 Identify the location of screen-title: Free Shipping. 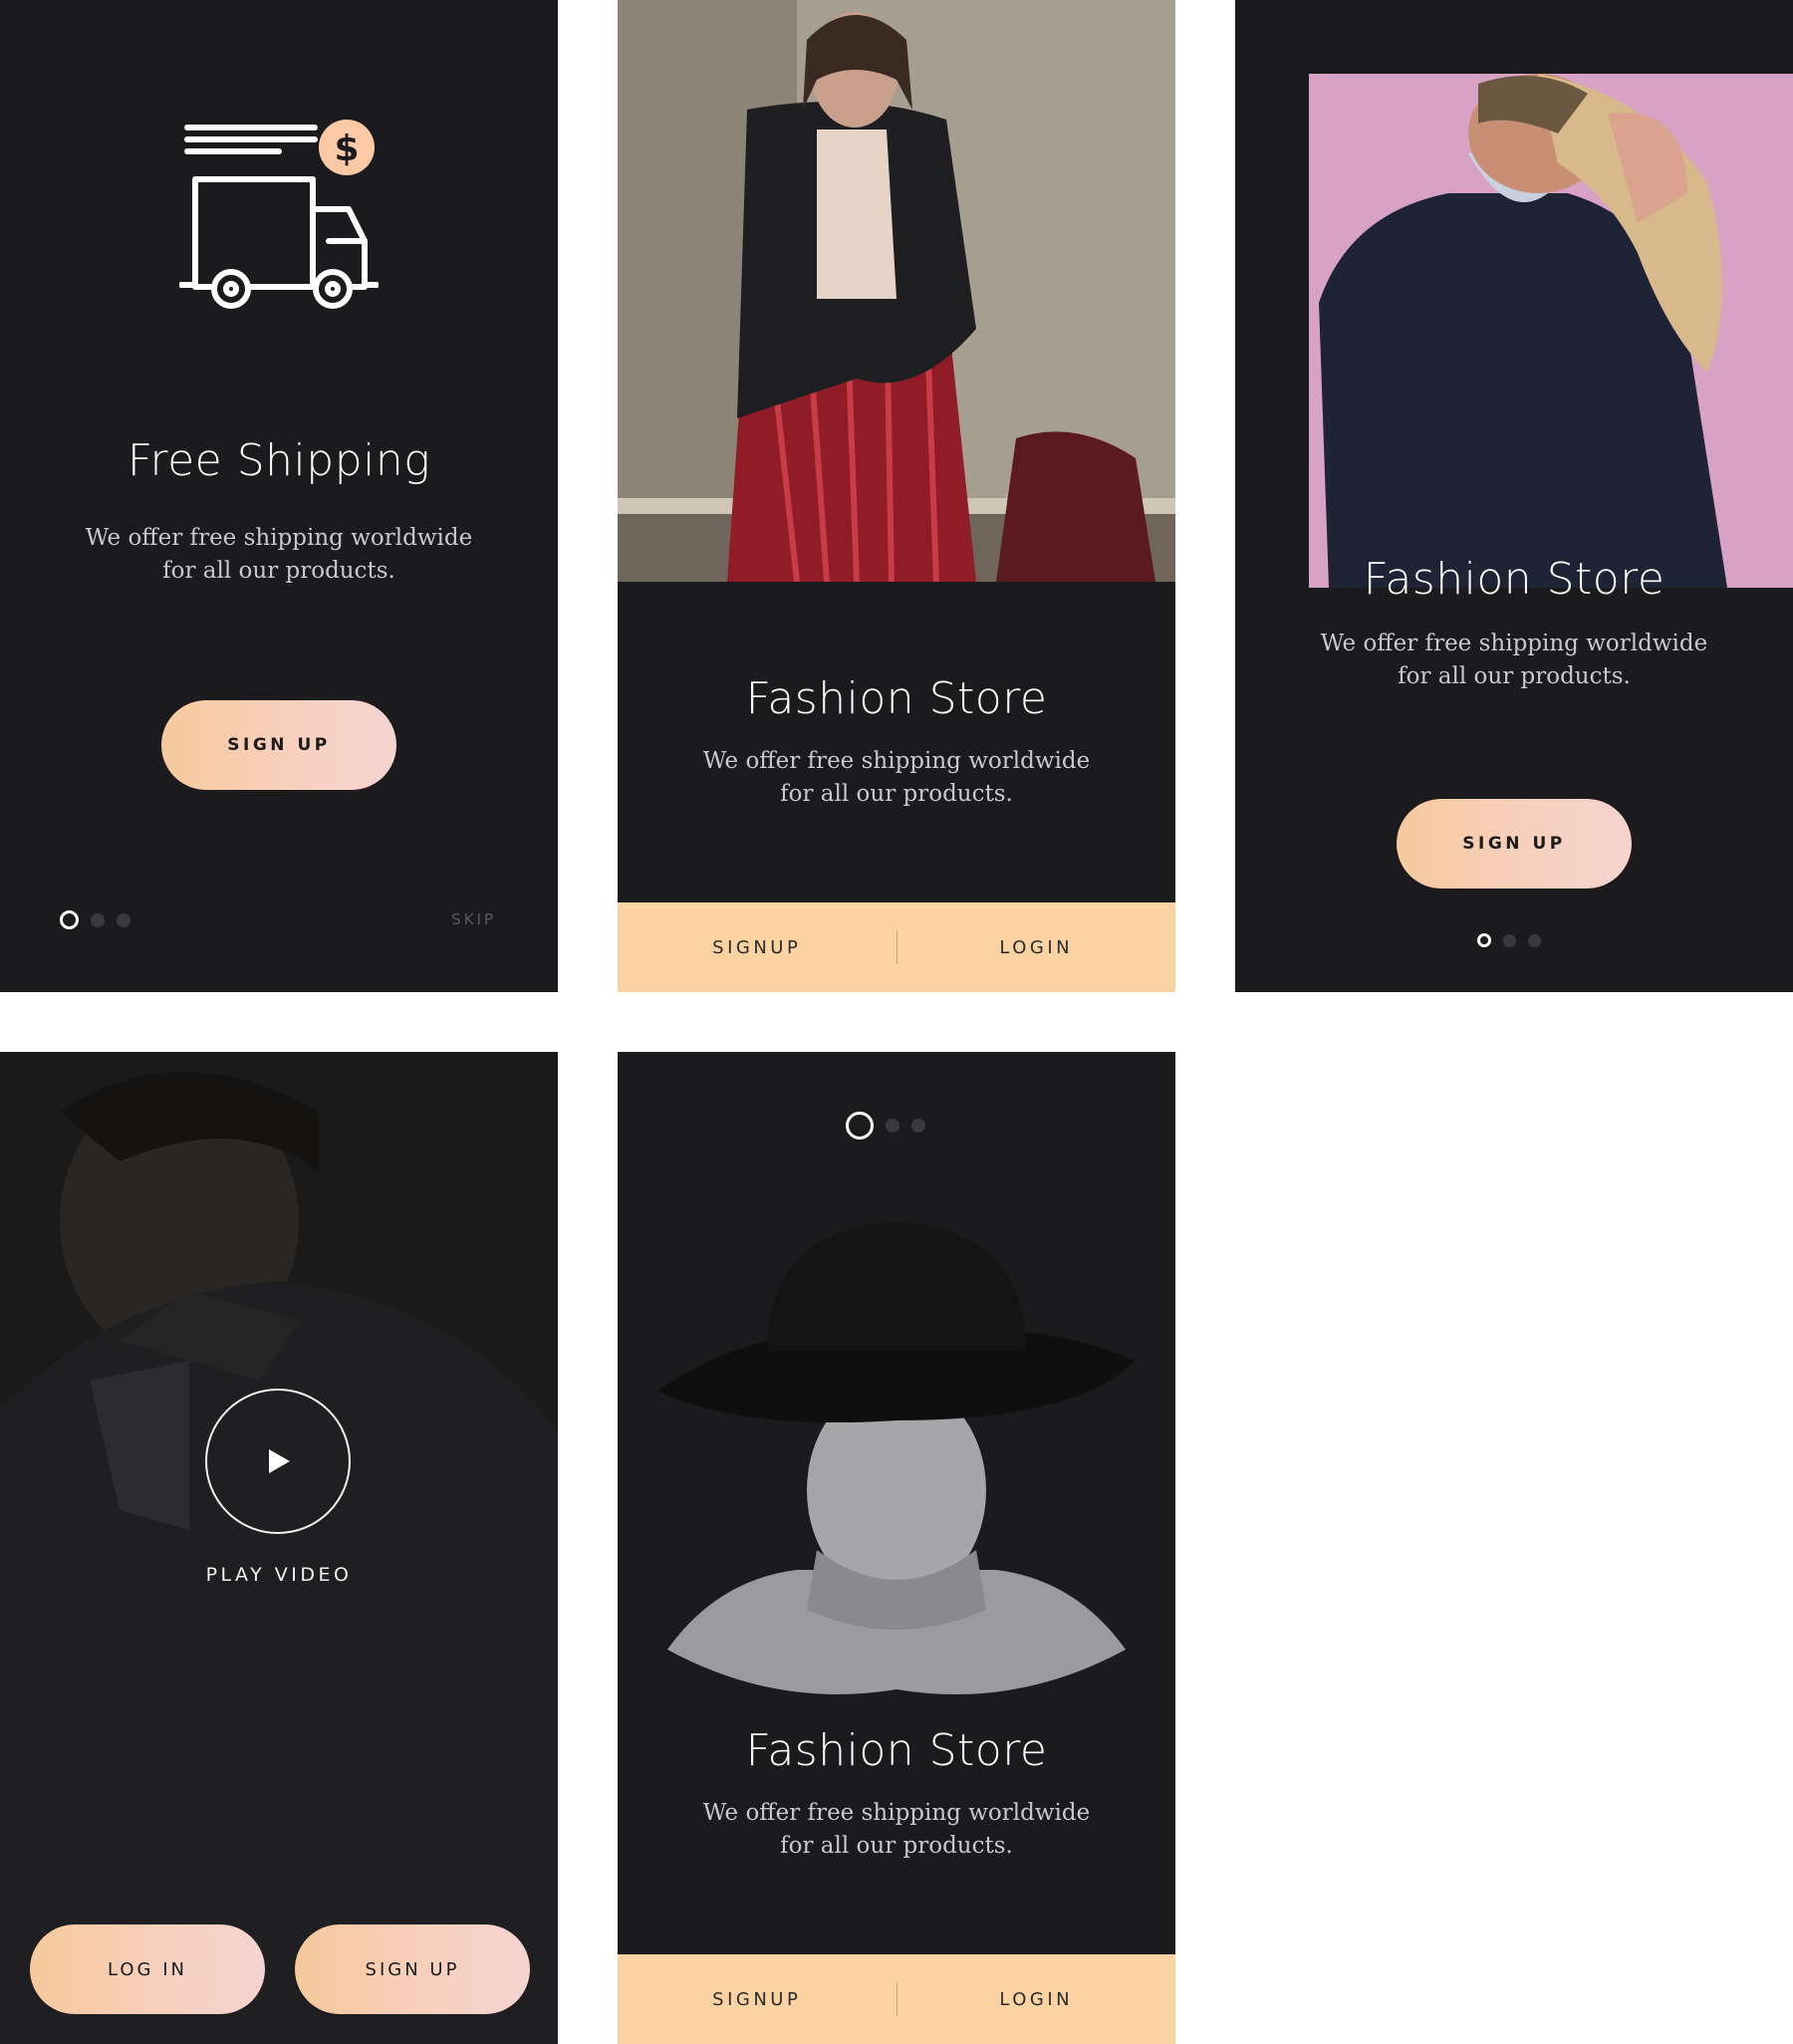
(279, 461).